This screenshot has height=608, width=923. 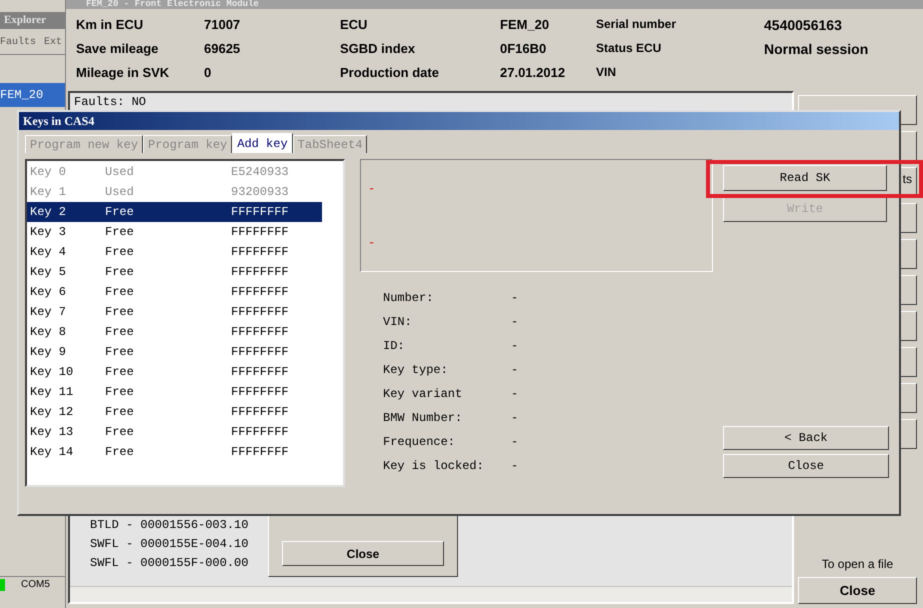 I want to click on info-value: 27.01.2012, so click(x=533, y=73).